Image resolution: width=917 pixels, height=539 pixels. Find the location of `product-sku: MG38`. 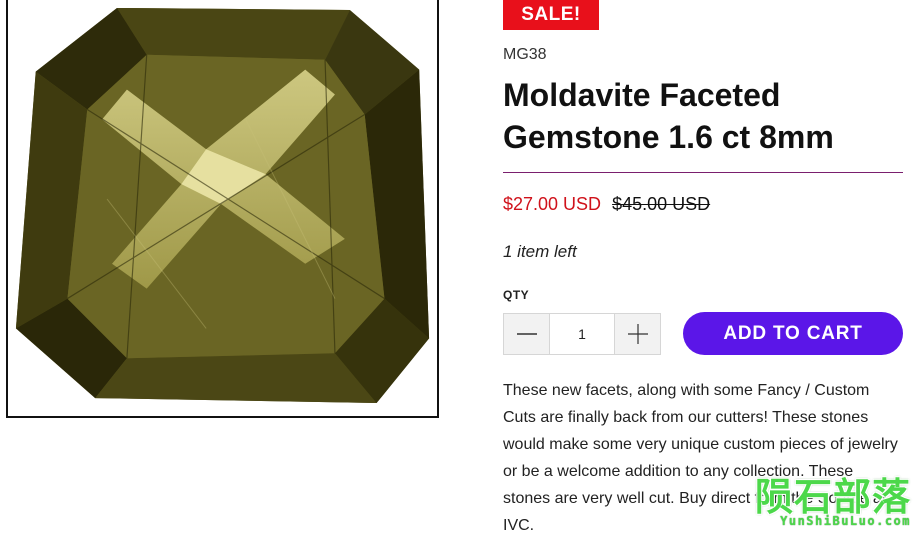

product-sku: MG38 is located at coordinates (525, 54).